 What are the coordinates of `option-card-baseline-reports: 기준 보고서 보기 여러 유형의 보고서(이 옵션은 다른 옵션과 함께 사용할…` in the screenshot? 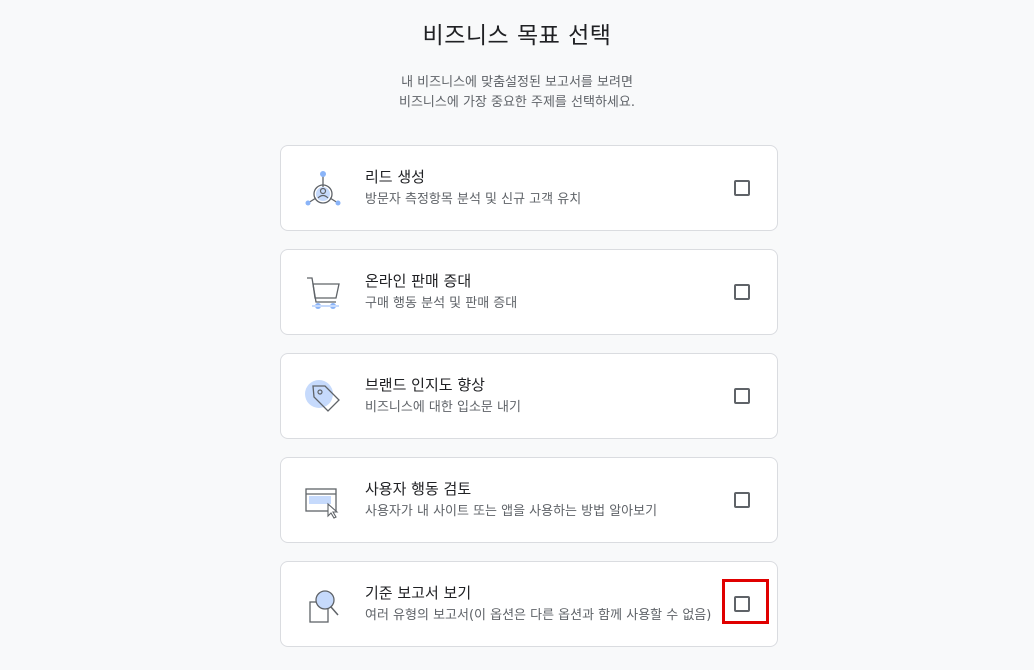 It's located at (529, 604).